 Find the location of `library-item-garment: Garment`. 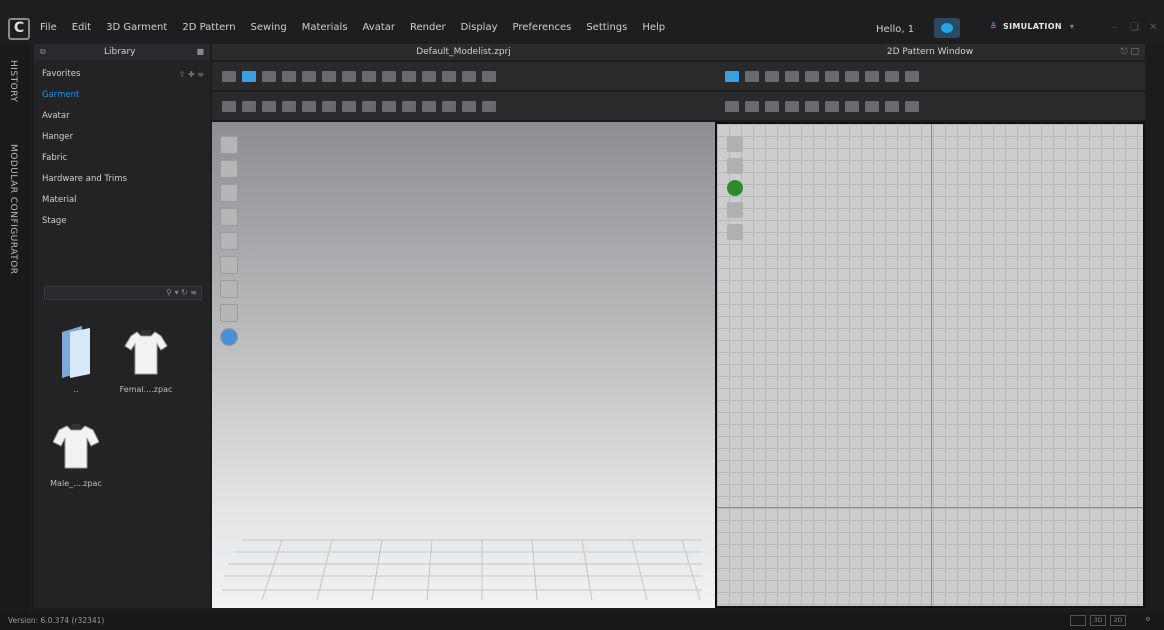

library-item-garment: Garment is located at coordinates (122, 95).